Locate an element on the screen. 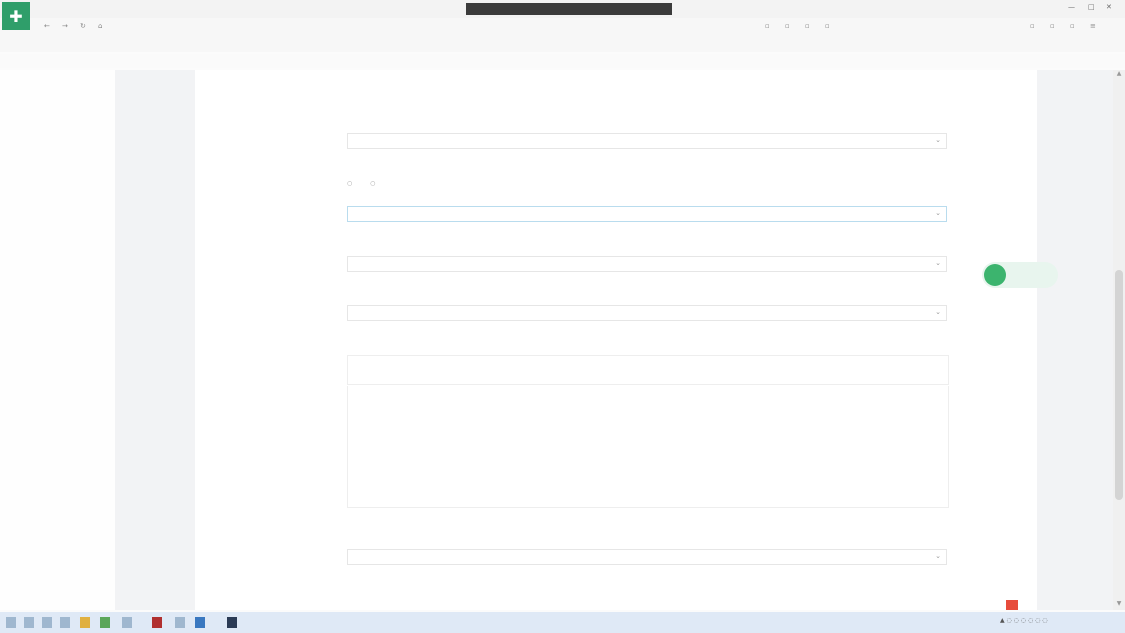 The height and width of the screenshot is (633, 1125). page-left-gutter is located at coordinates (57, 340).